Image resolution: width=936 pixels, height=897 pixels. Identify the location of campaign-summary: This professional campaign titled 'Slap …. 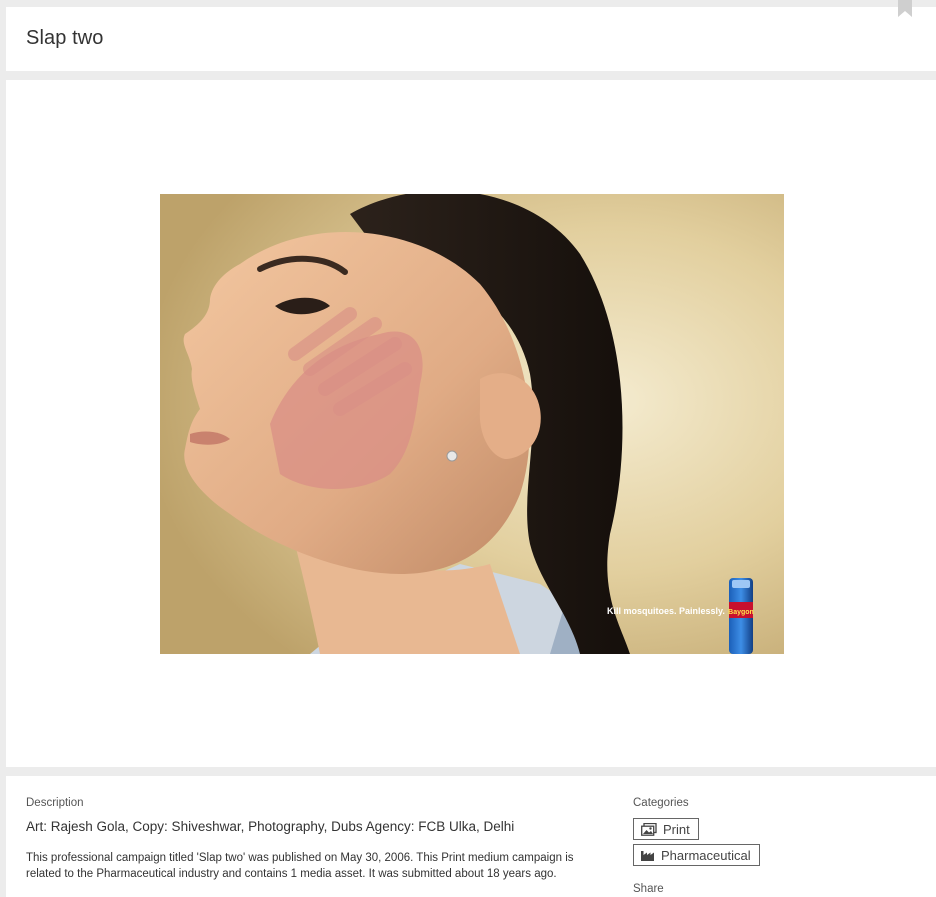
(300, 866).